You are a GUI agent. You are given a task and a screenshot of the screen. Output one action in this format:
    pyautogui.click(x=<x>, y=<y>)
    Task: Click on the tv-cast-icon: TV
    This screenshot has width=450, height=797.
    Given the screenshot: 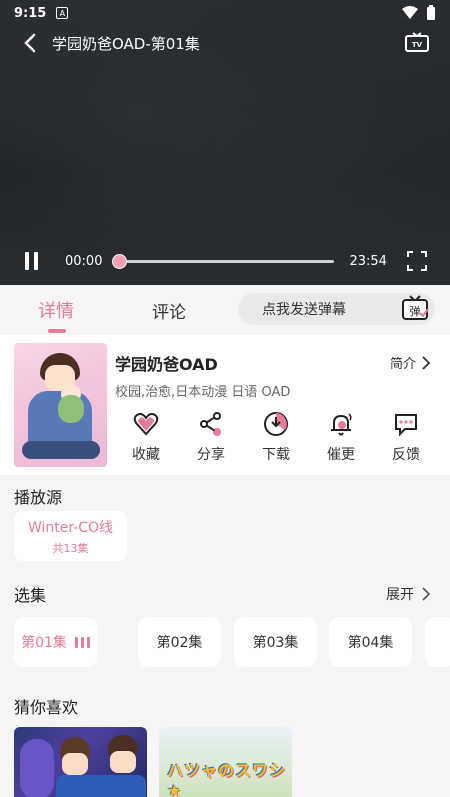 What is the action you would take?
    pyautogui.click(x=417, y=43)
    